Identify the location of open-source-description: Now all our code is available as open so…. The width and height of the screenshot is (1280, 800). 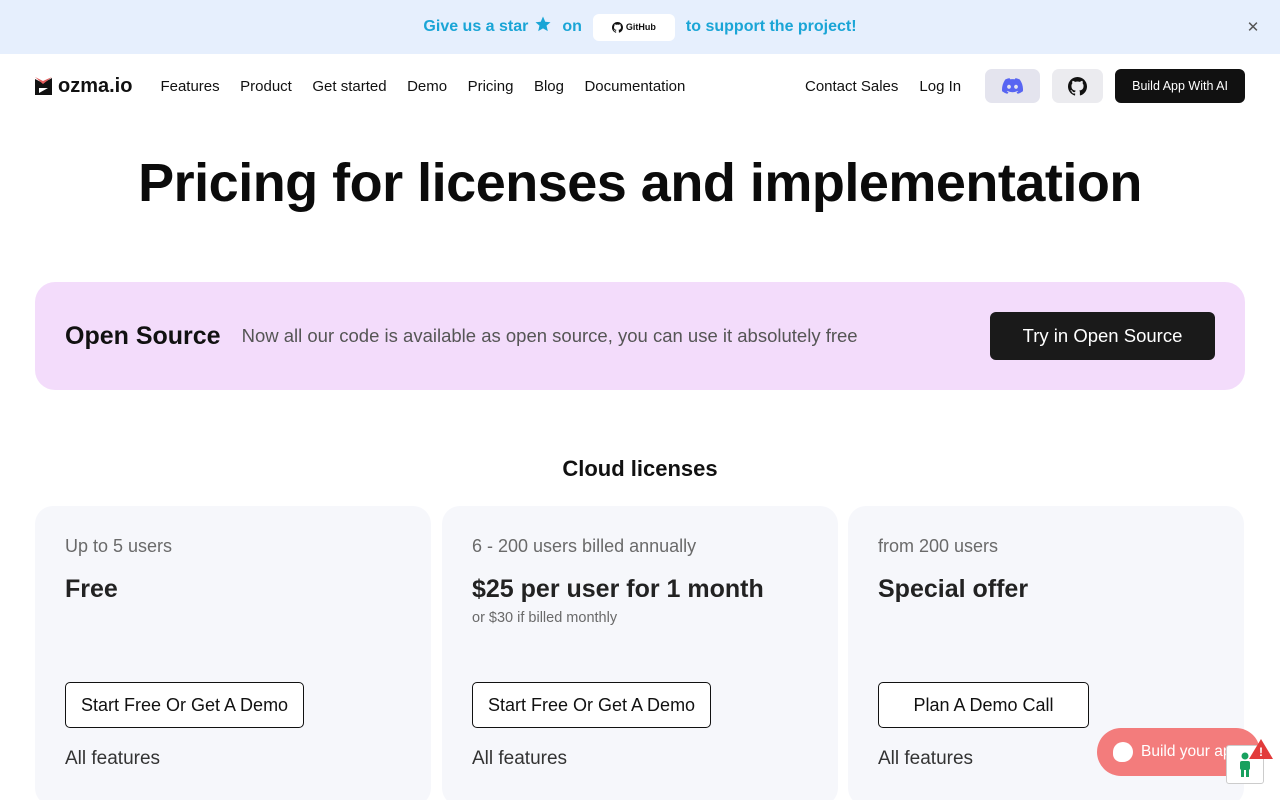
(549, 335).